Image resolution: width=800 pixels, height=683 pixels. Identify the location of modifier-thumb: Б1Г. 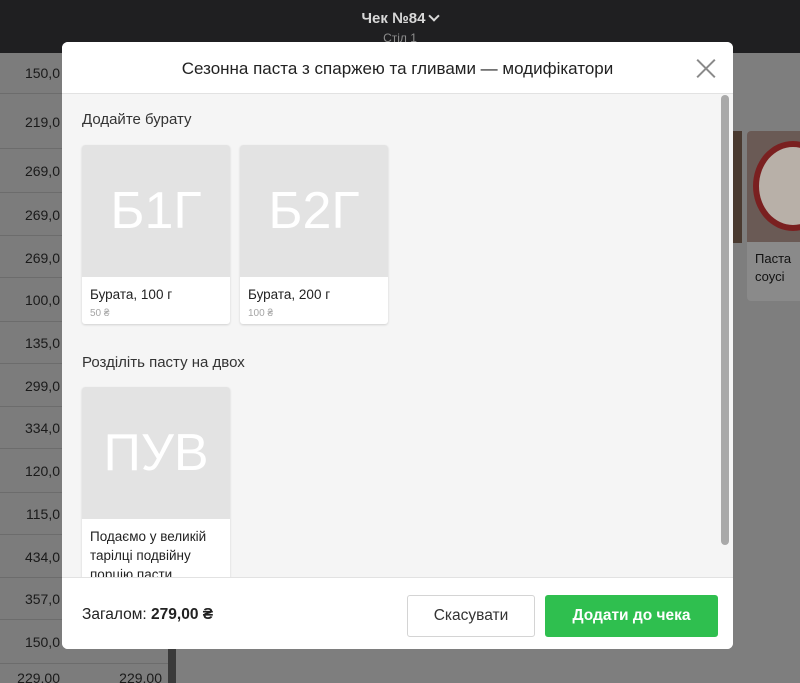
(156, 211).